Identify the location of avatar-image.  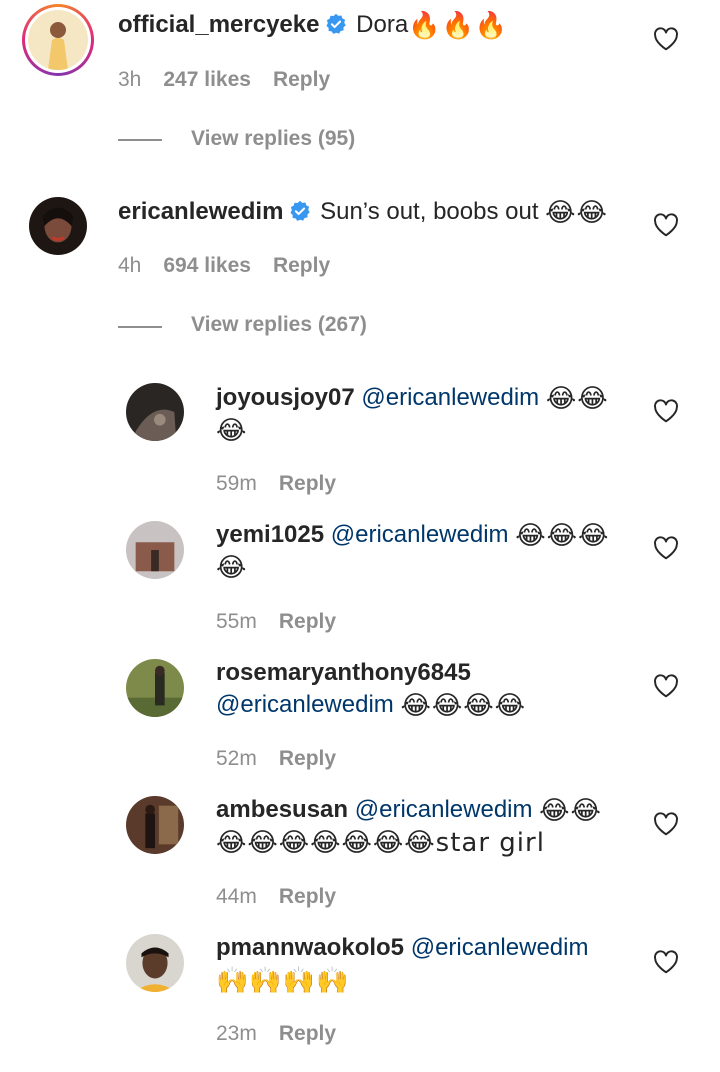
(58, 40).